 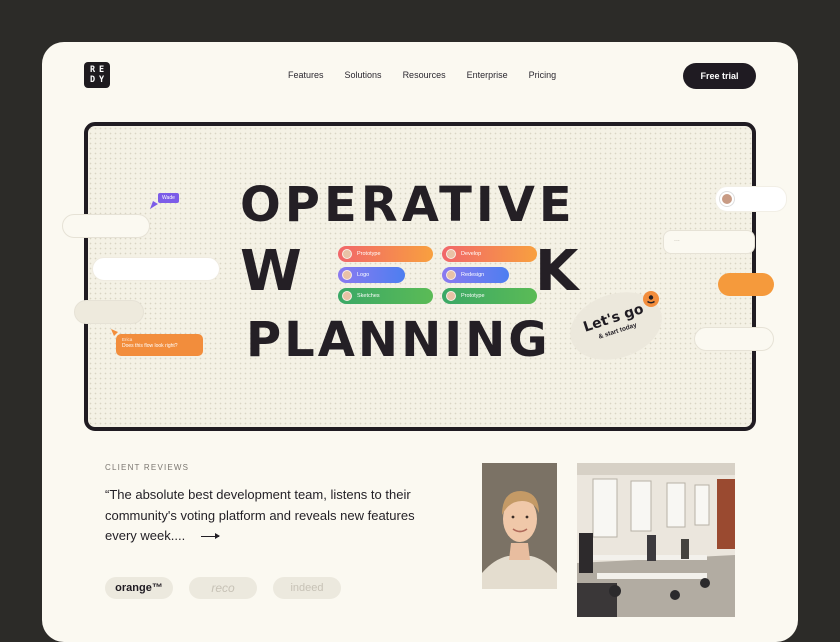 I want to click on task-chip: Redesign, so click(x=475, y=275).